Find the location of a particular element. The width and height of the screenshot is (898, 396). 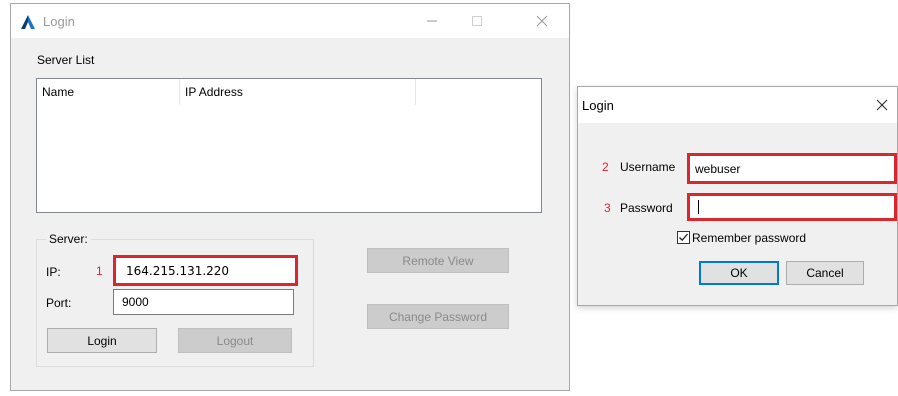

minimize-icon is located at coordinates (432, 21).